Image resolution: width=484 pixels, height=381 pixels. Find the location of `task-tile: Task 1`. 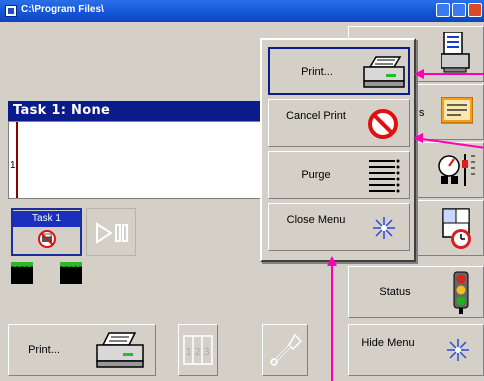

task-tile: Task 1 is located at coordinates (46, 232).